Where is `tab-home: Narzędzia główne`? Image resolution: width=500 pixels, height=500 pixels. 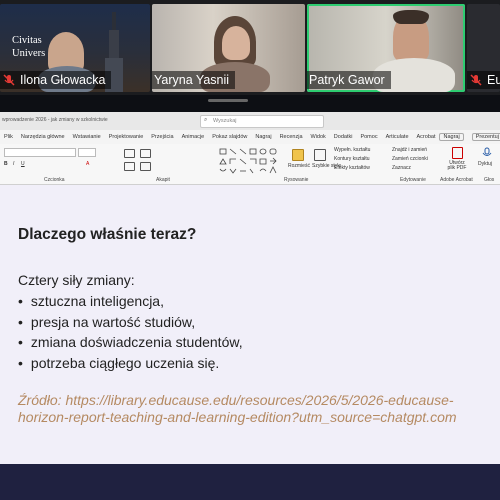 tab-home: Narzędzia główne is located at coordinates (43, 137).